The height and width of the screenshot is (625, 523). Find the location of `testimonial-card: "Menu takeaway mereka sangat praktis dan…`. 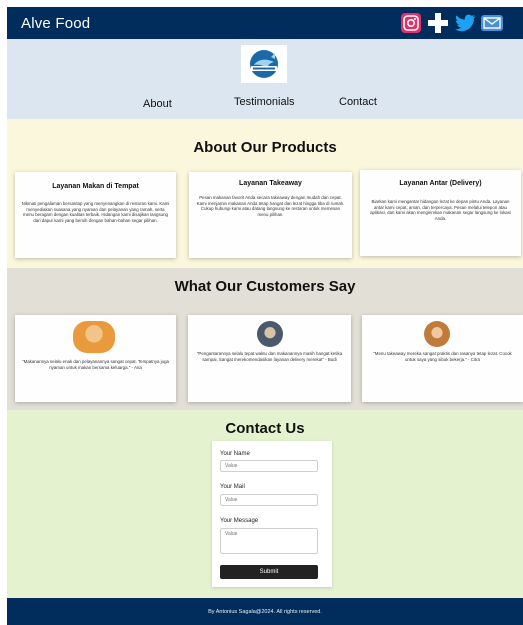

testimonial-card: "Menu takeaway mereka sangat praktis dan… is located at coordinates (442, 358).